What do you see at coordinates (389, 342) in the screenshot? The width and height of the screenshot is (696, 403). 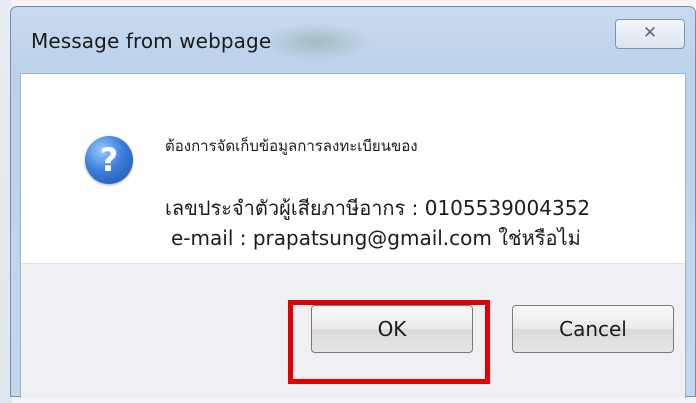 I see `ok-button-highlight` at bounding box center [389, 342].